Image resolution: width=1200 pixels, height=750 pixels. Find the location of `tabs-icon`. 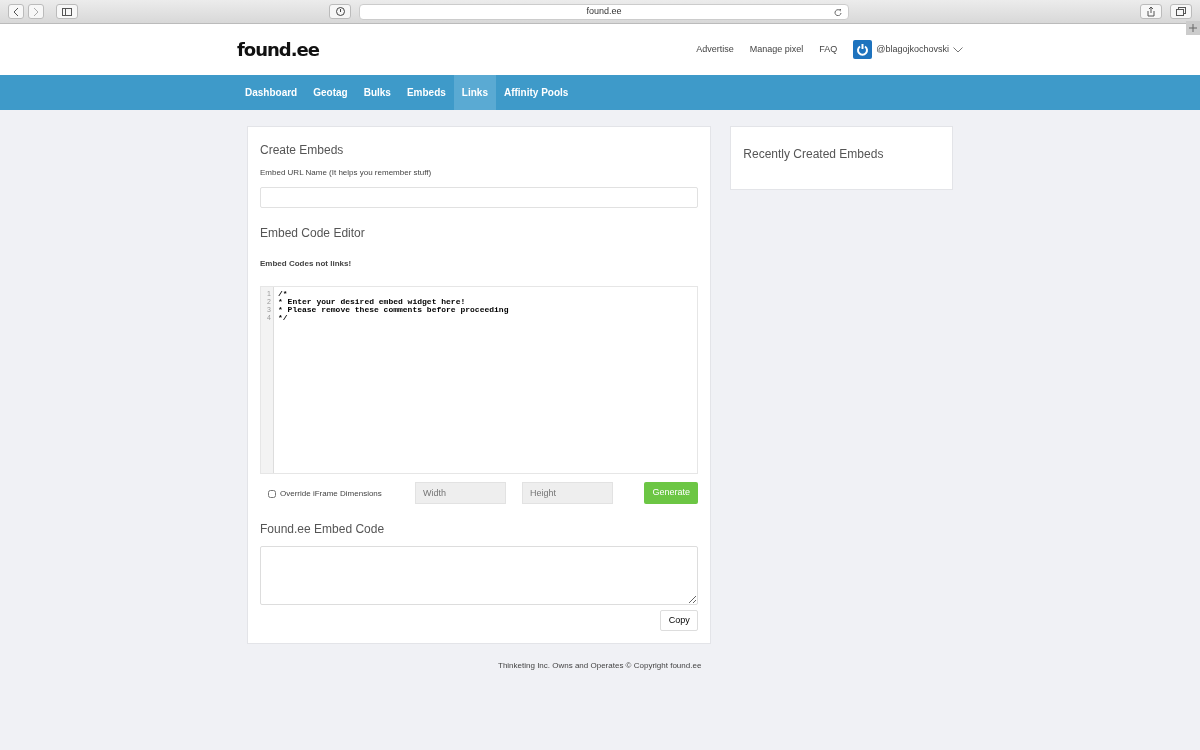

tabs-icon is located at coordinates (1181, 11).